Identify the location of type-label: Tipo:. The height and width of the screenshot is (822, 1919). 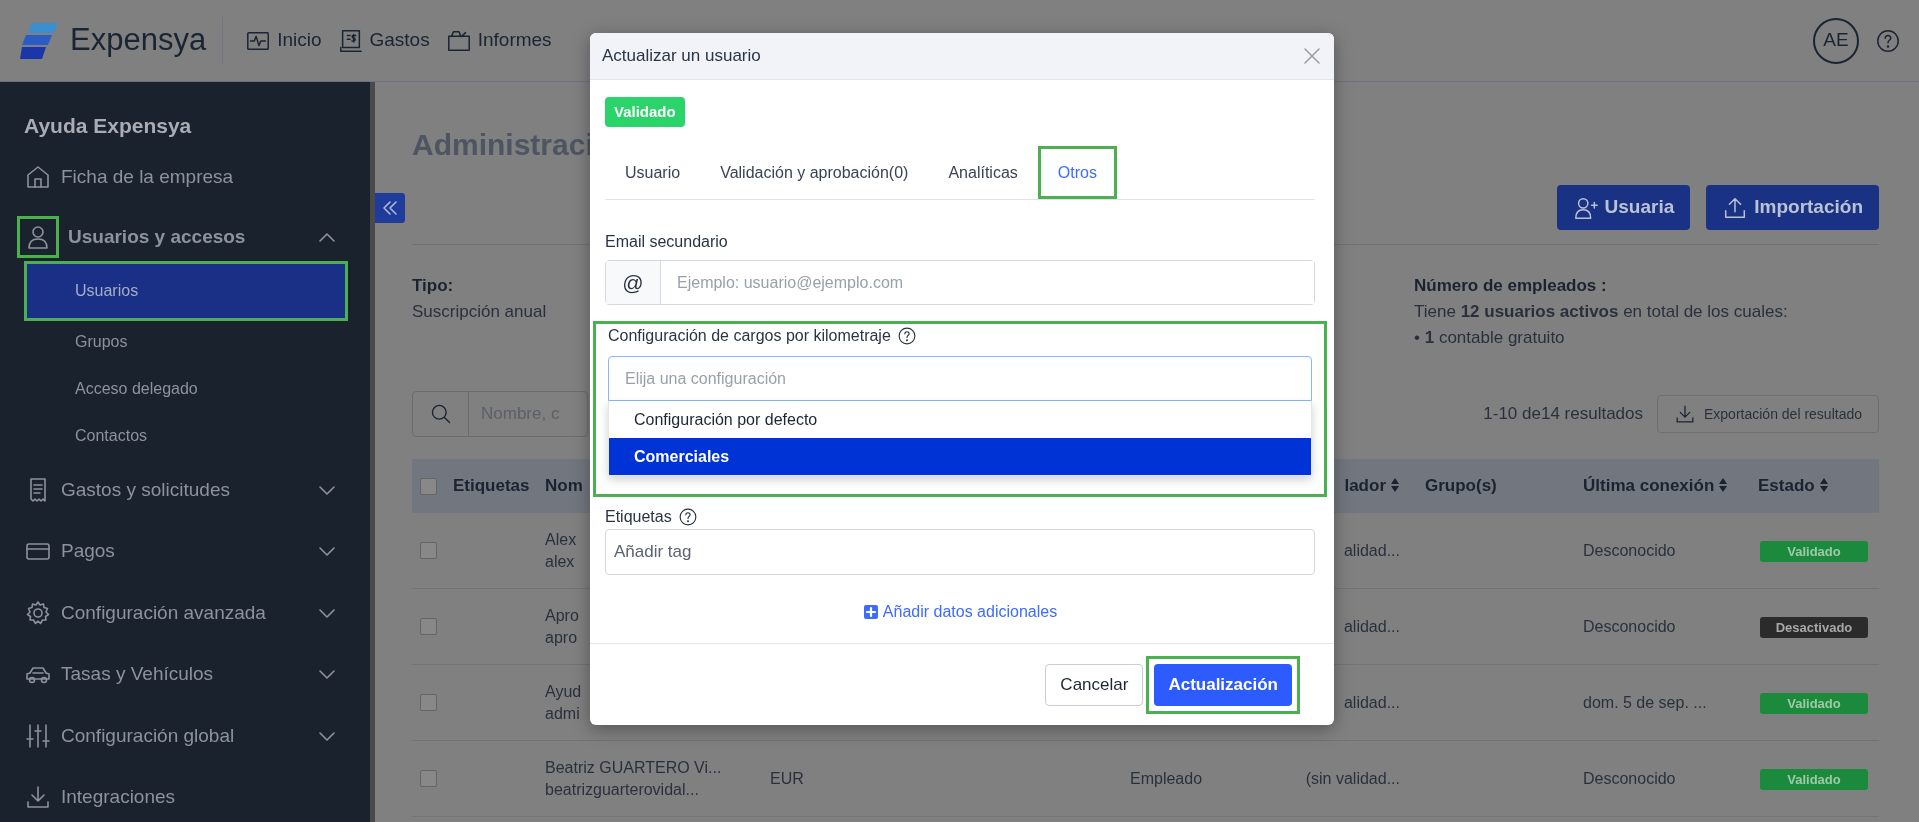
(433, 286).